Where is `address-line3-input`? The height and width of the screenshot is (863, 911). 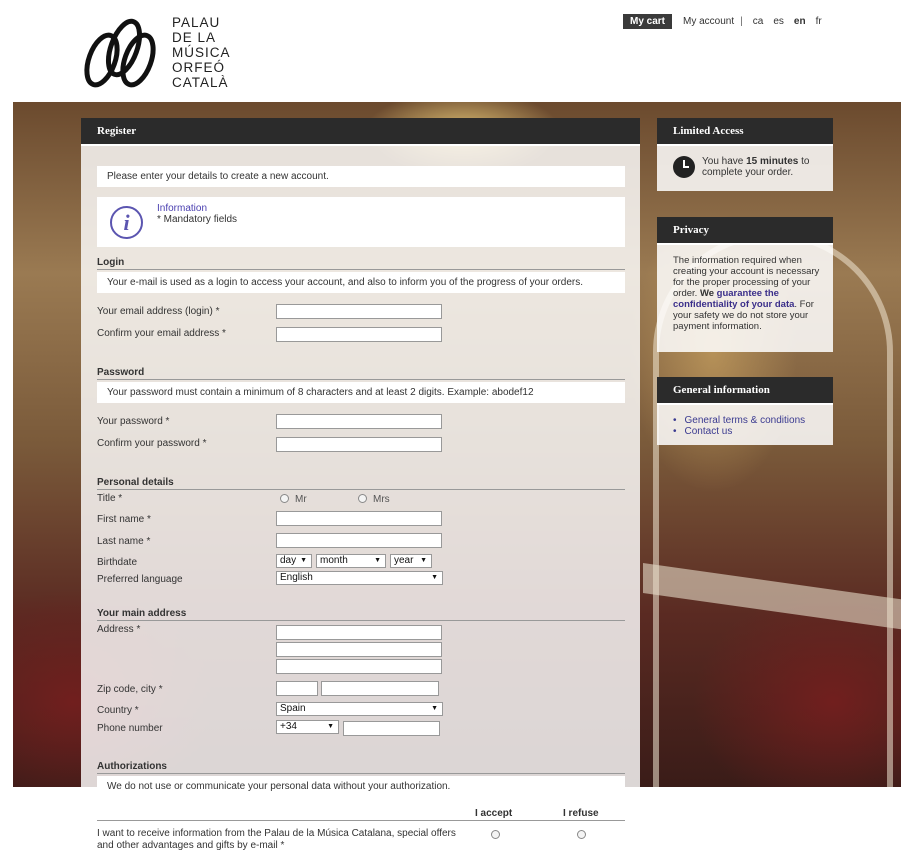 address-line3-input is located at coordinates (359, 666).